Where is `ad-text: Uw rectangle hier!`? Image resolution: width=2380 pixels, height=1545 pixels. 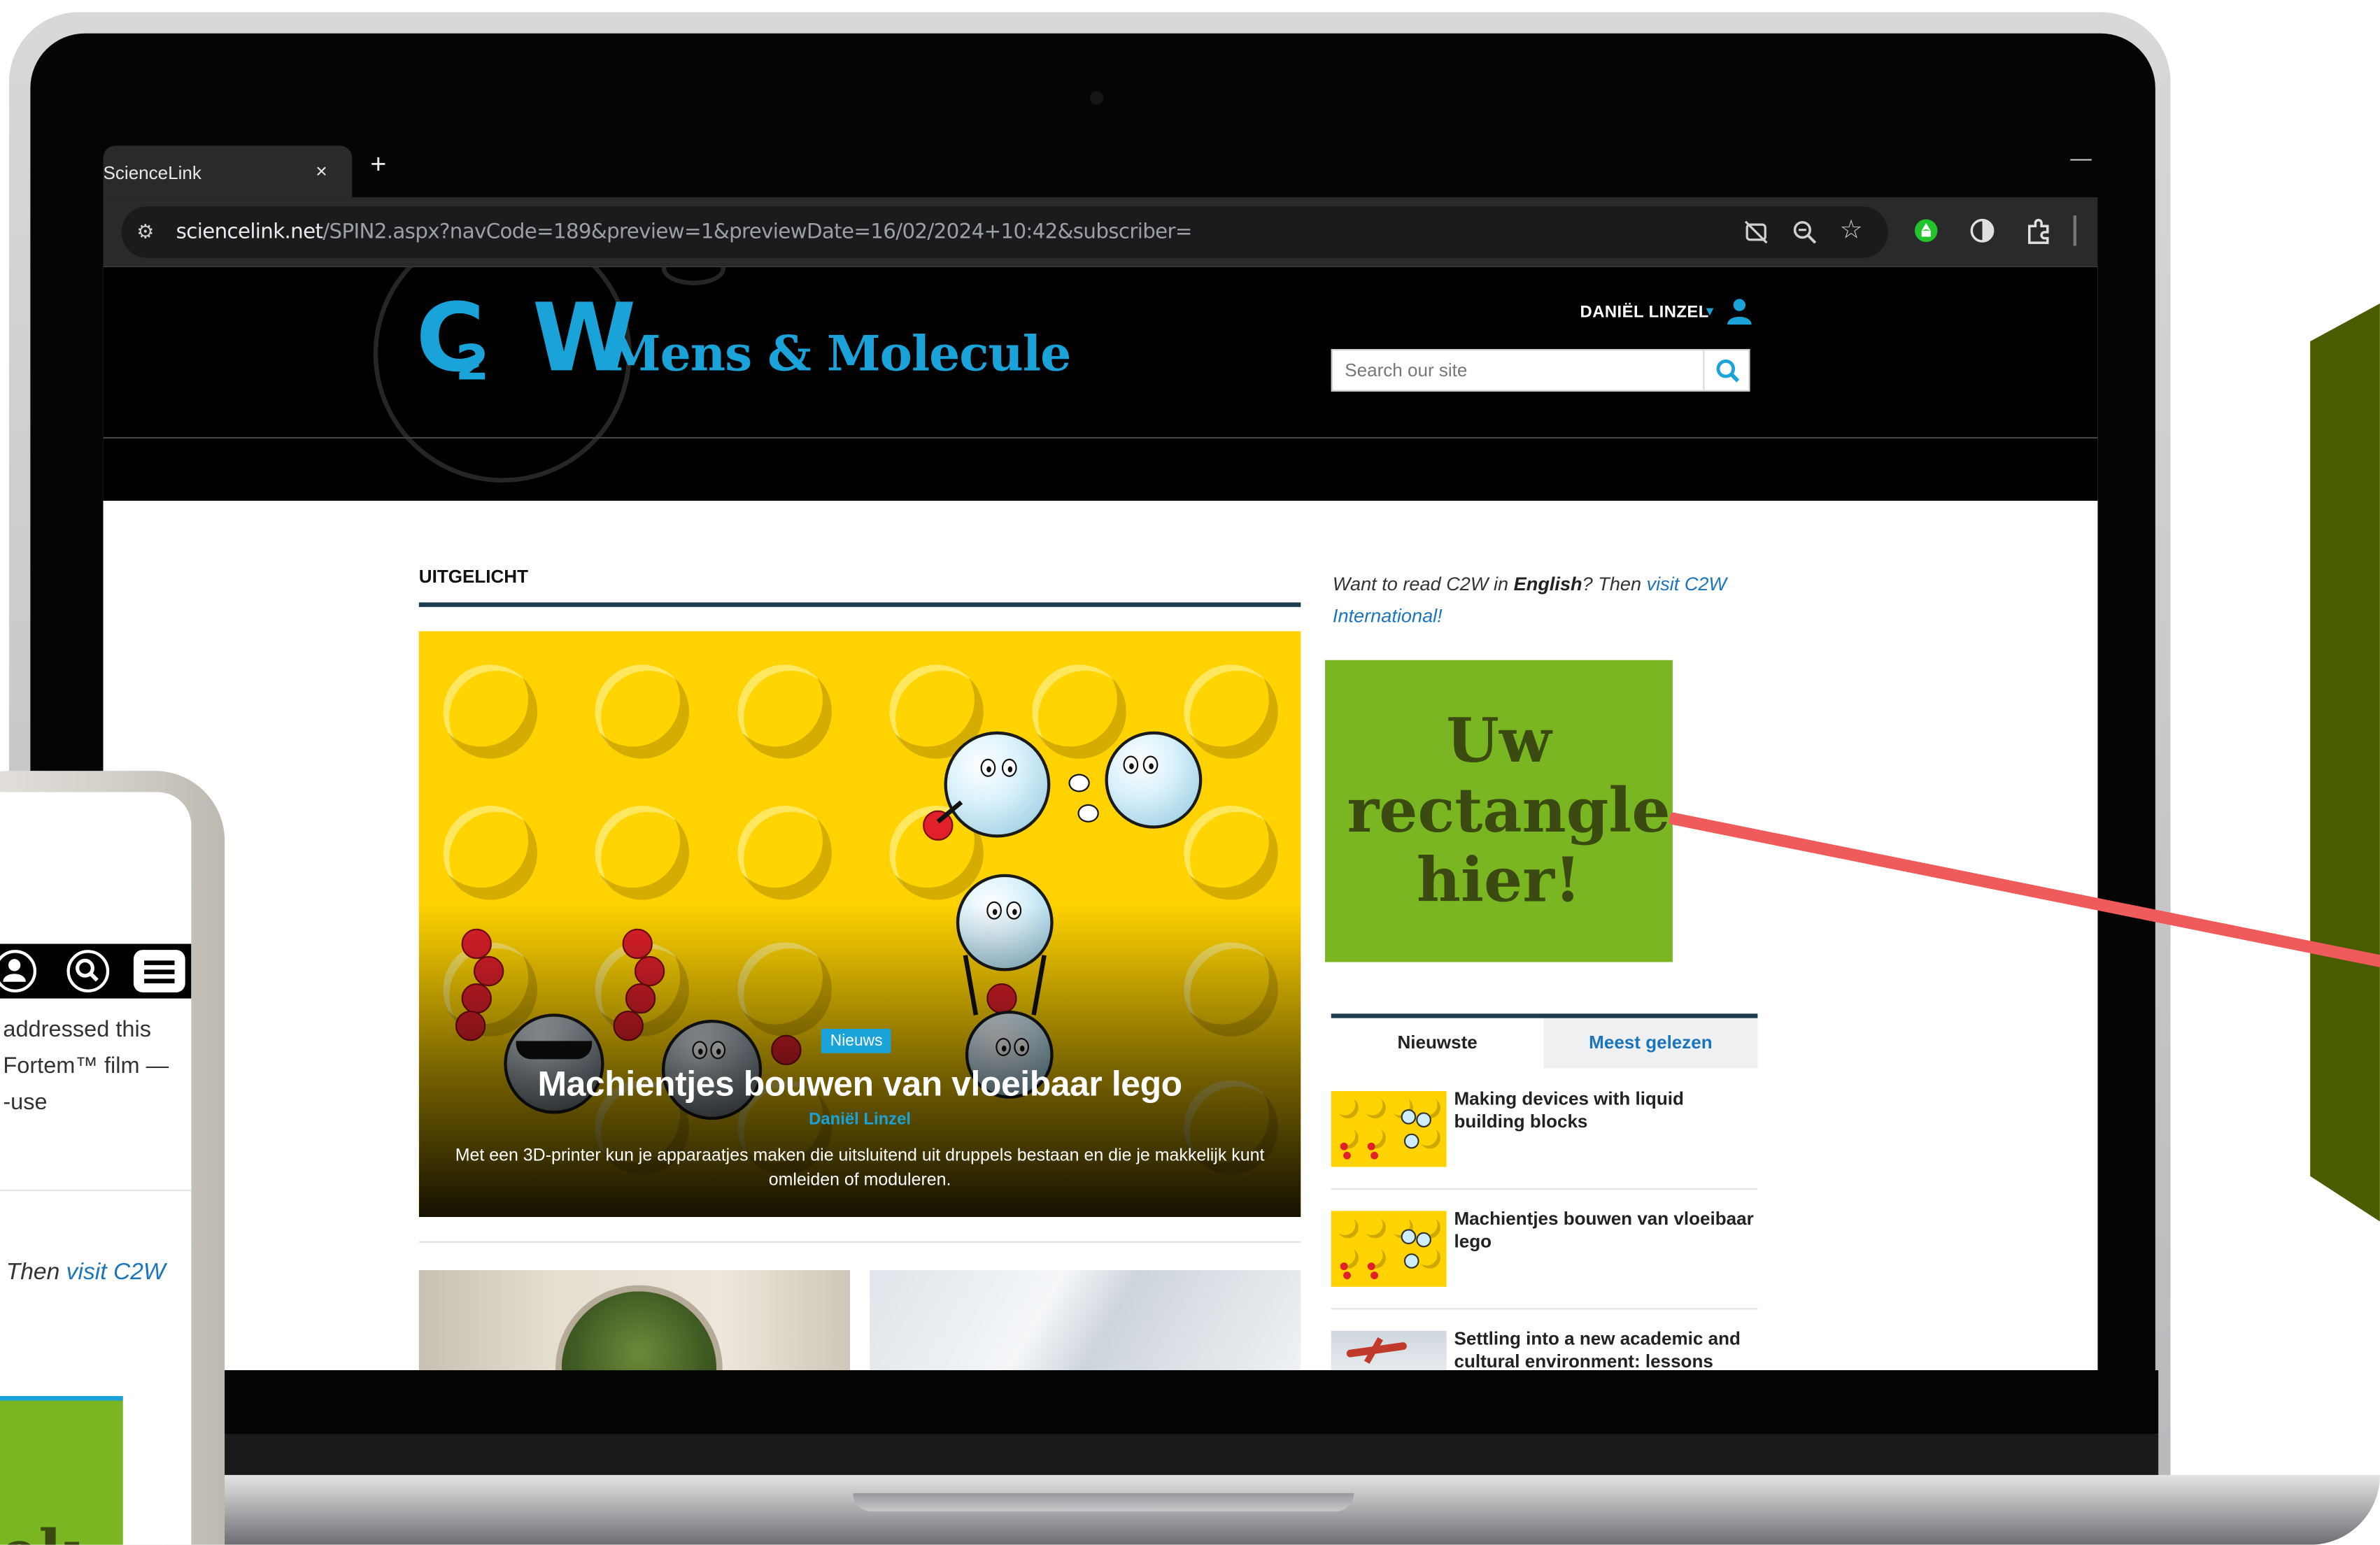 ad-text: Uw rectangle hier! is located at coordinates (1509, 810).